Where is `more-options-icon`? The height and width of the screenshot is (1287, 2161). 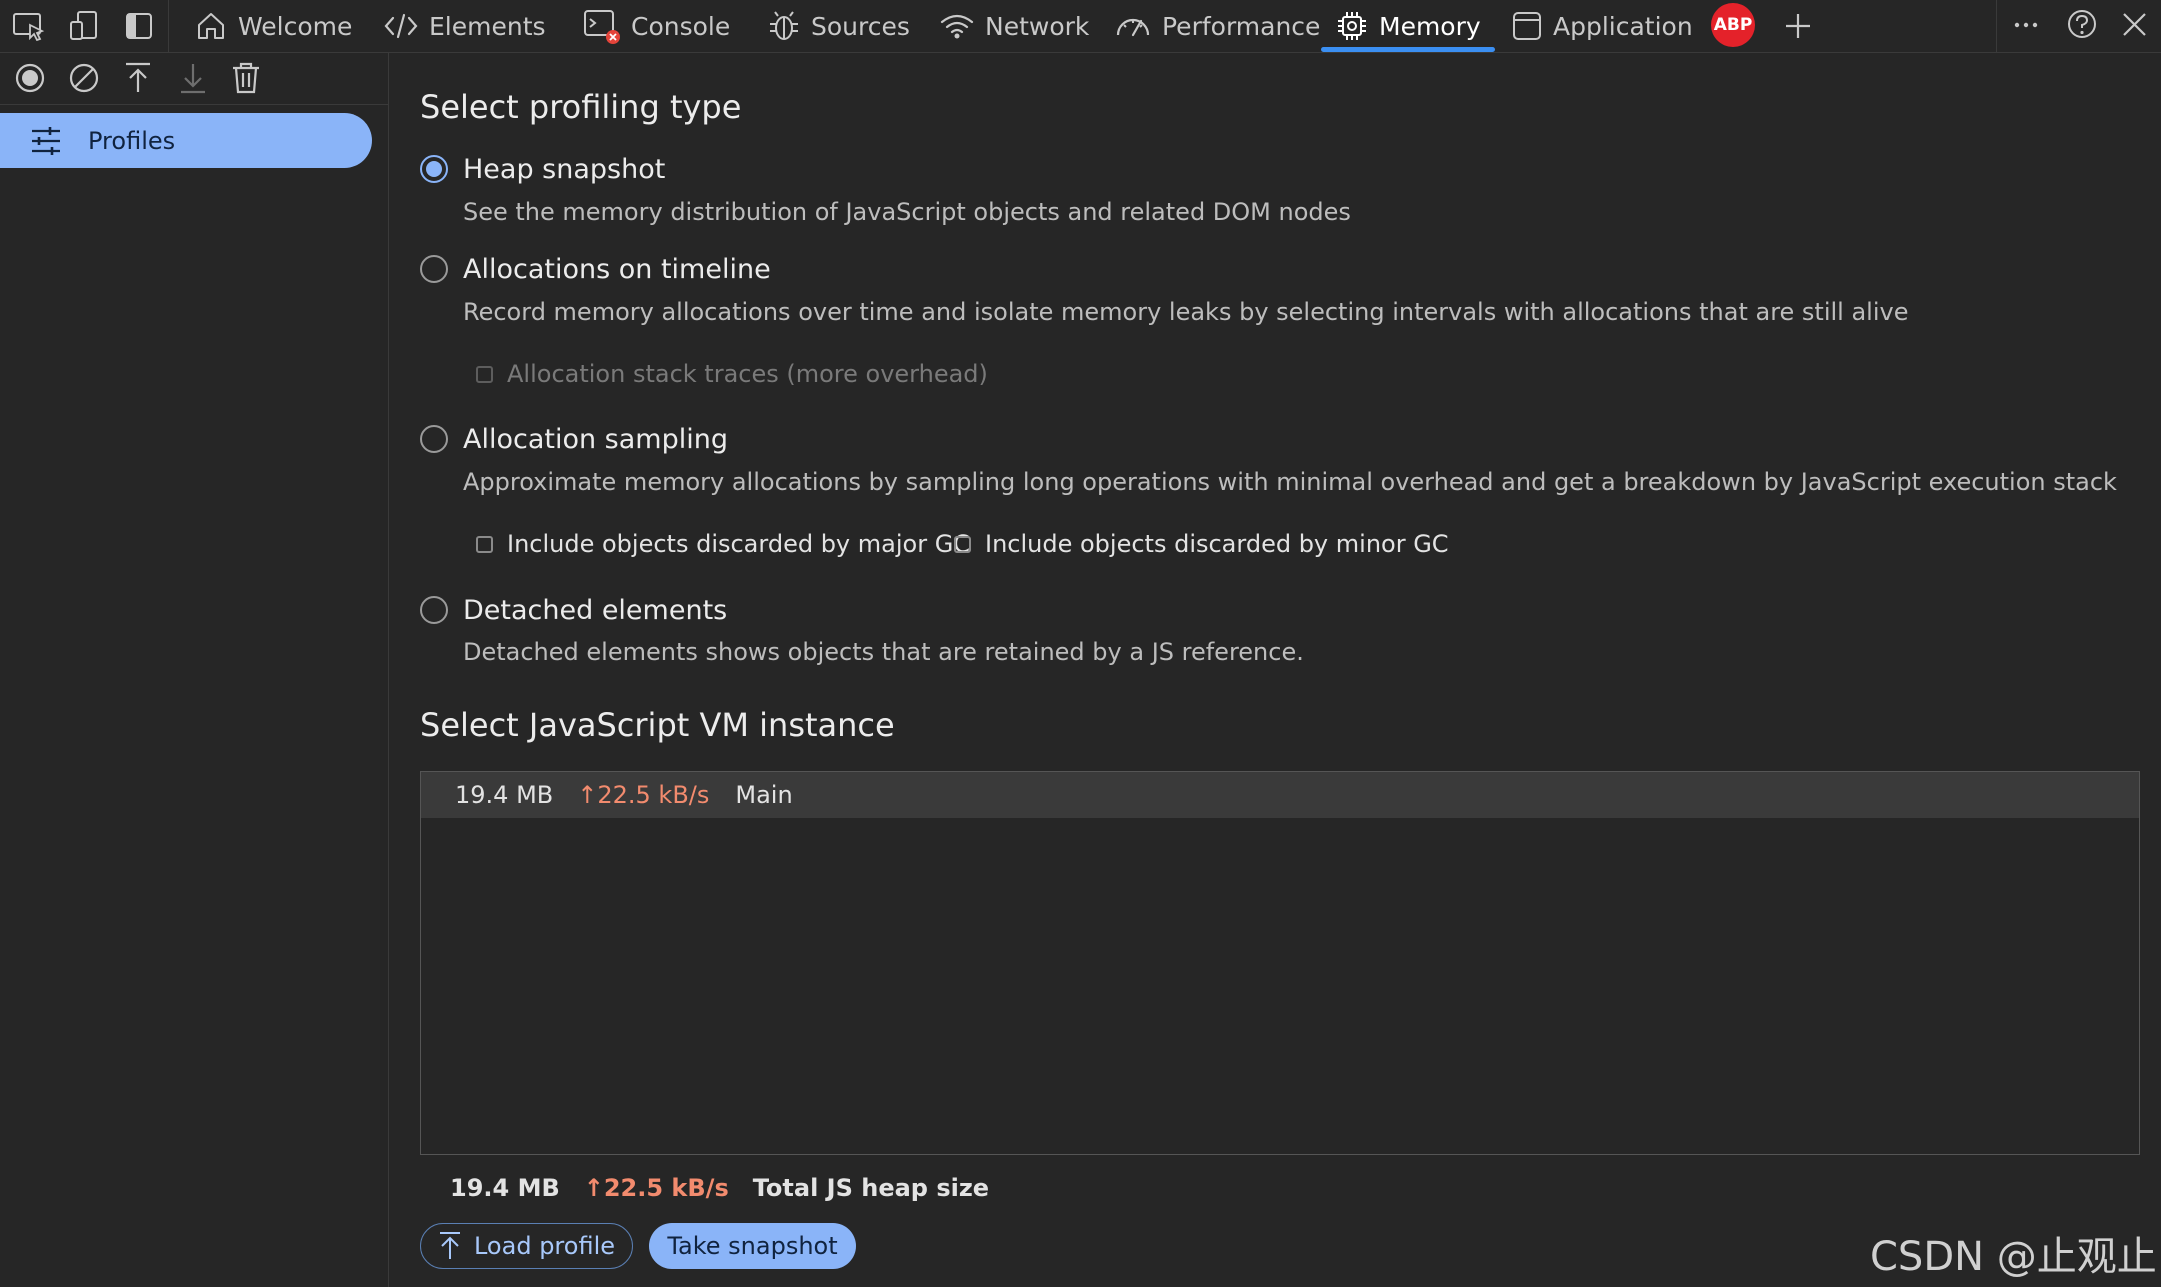 more-options-icon is located at coordinates (2026, 26).